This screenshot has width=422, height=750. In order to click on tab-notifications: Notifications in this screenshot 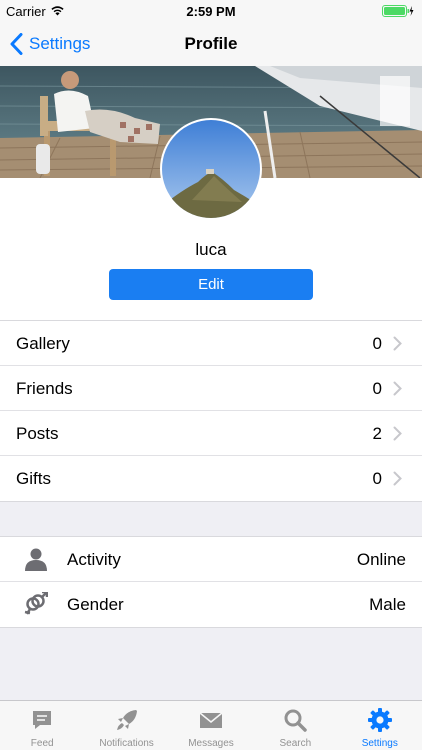, I will do `click(126, 725)`.